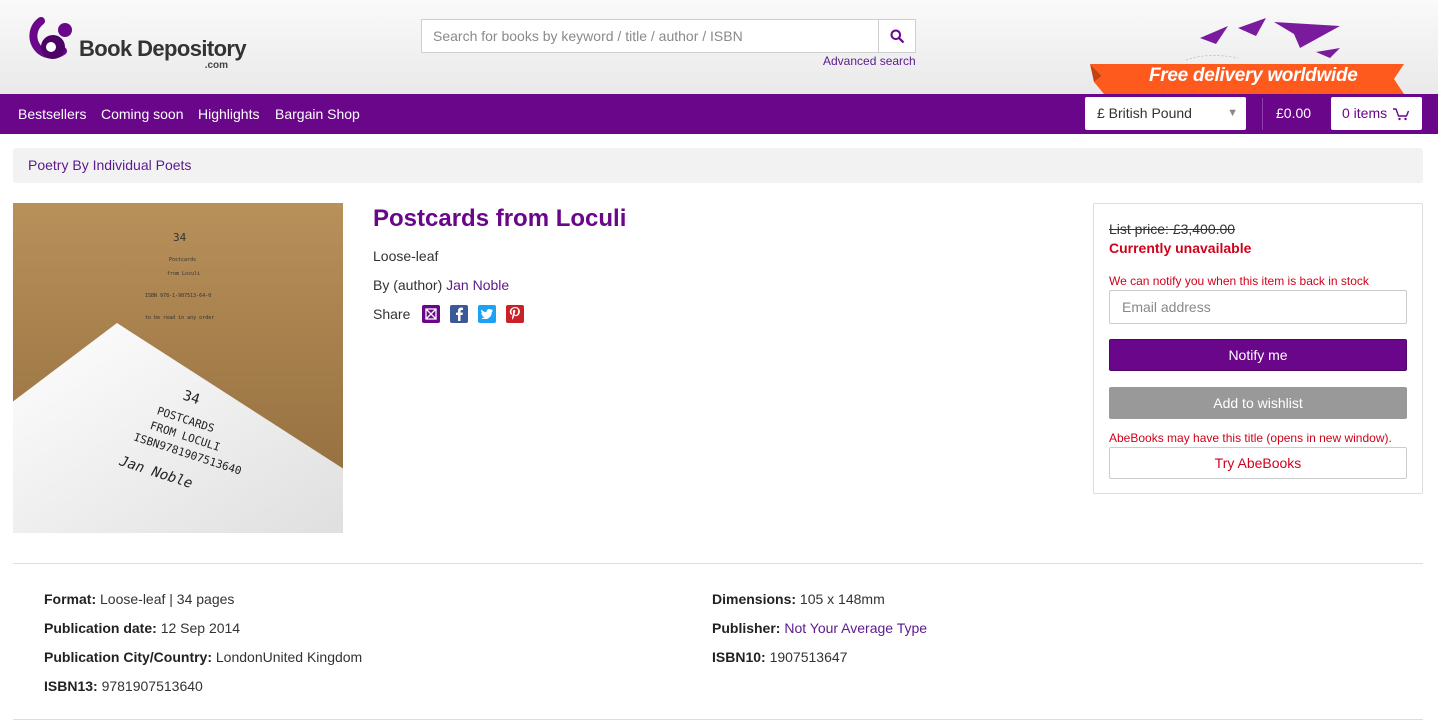  What do you see at coordinates (200, 628) in the screenshot?
I see `detail-pubdate-value: 12 Sep 2014` at bounding box center [200, 628].